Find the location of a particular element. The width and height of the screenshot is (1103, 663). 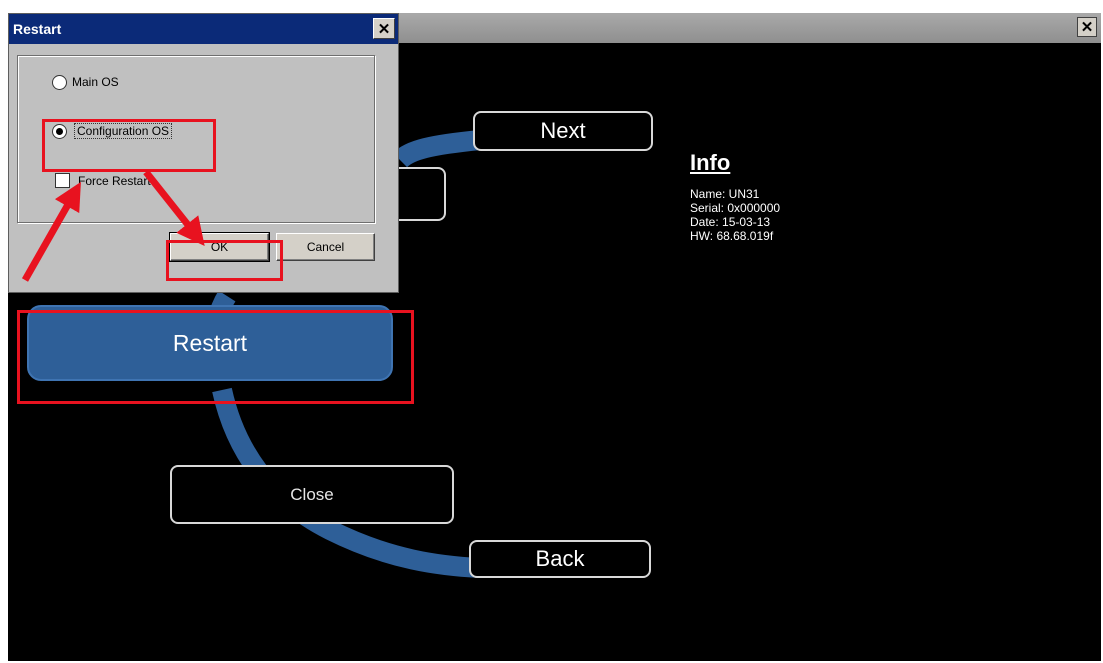

info-title: Info is located at coordinates (710, 162).